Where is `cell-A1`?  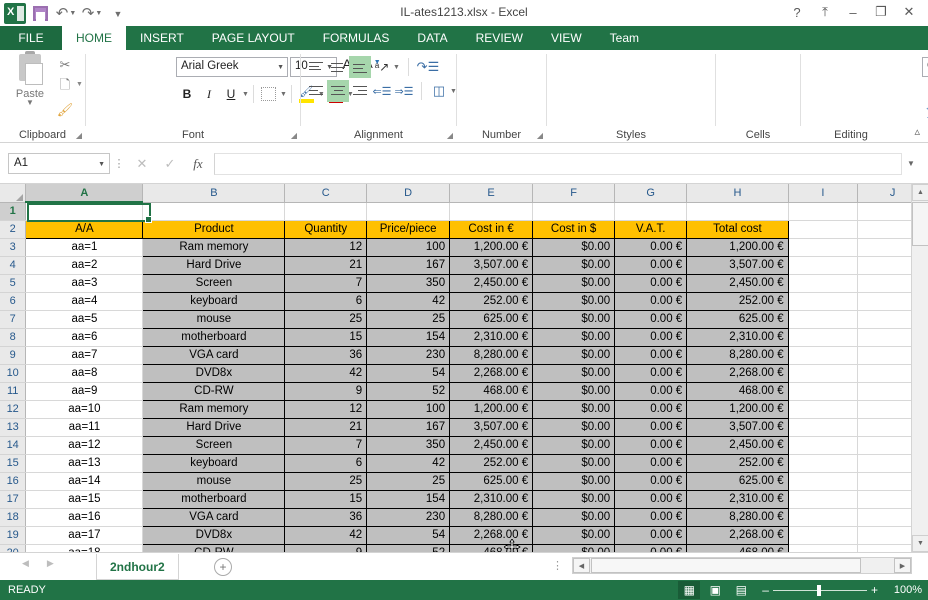 cell-A1 is located at coordinates (84, 211).